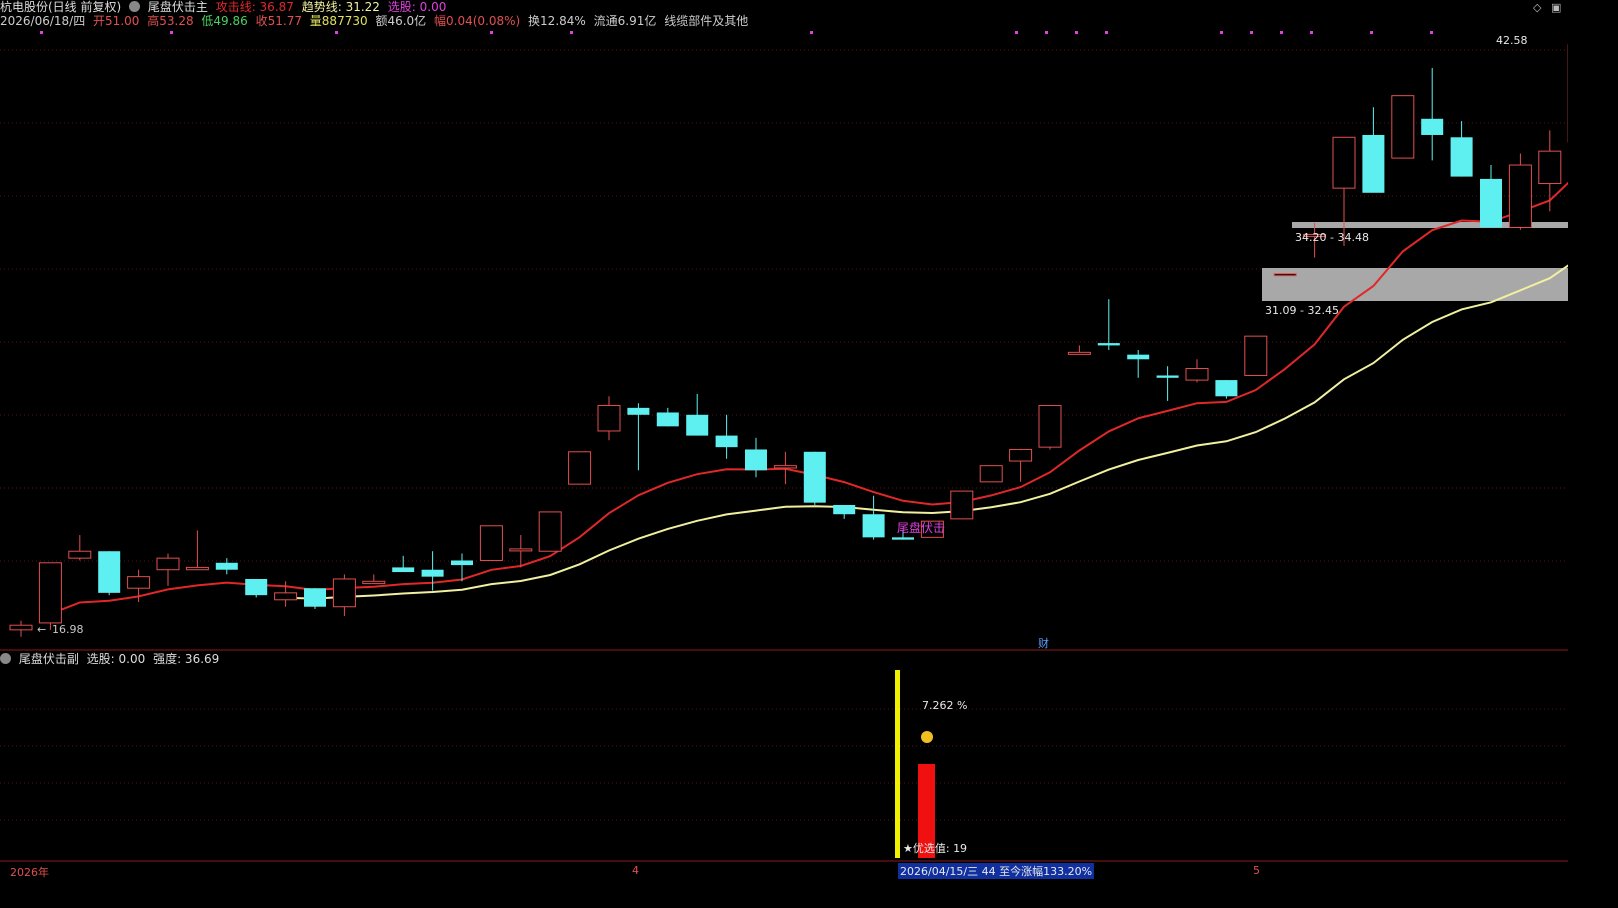 The image size is (1618, 908). What do you see at coordinates (1043, 643) in the screenshot?
I see `finance-tag: 财` at bounding box center [1043, 643].